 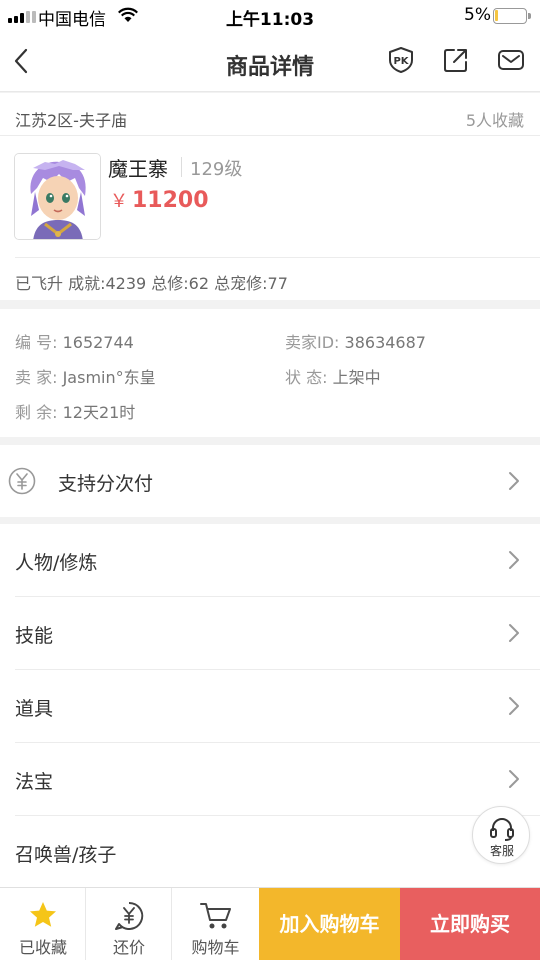 I want to click on section-pets-children: 召唤兽/孩子, so click(x=270, y=852).